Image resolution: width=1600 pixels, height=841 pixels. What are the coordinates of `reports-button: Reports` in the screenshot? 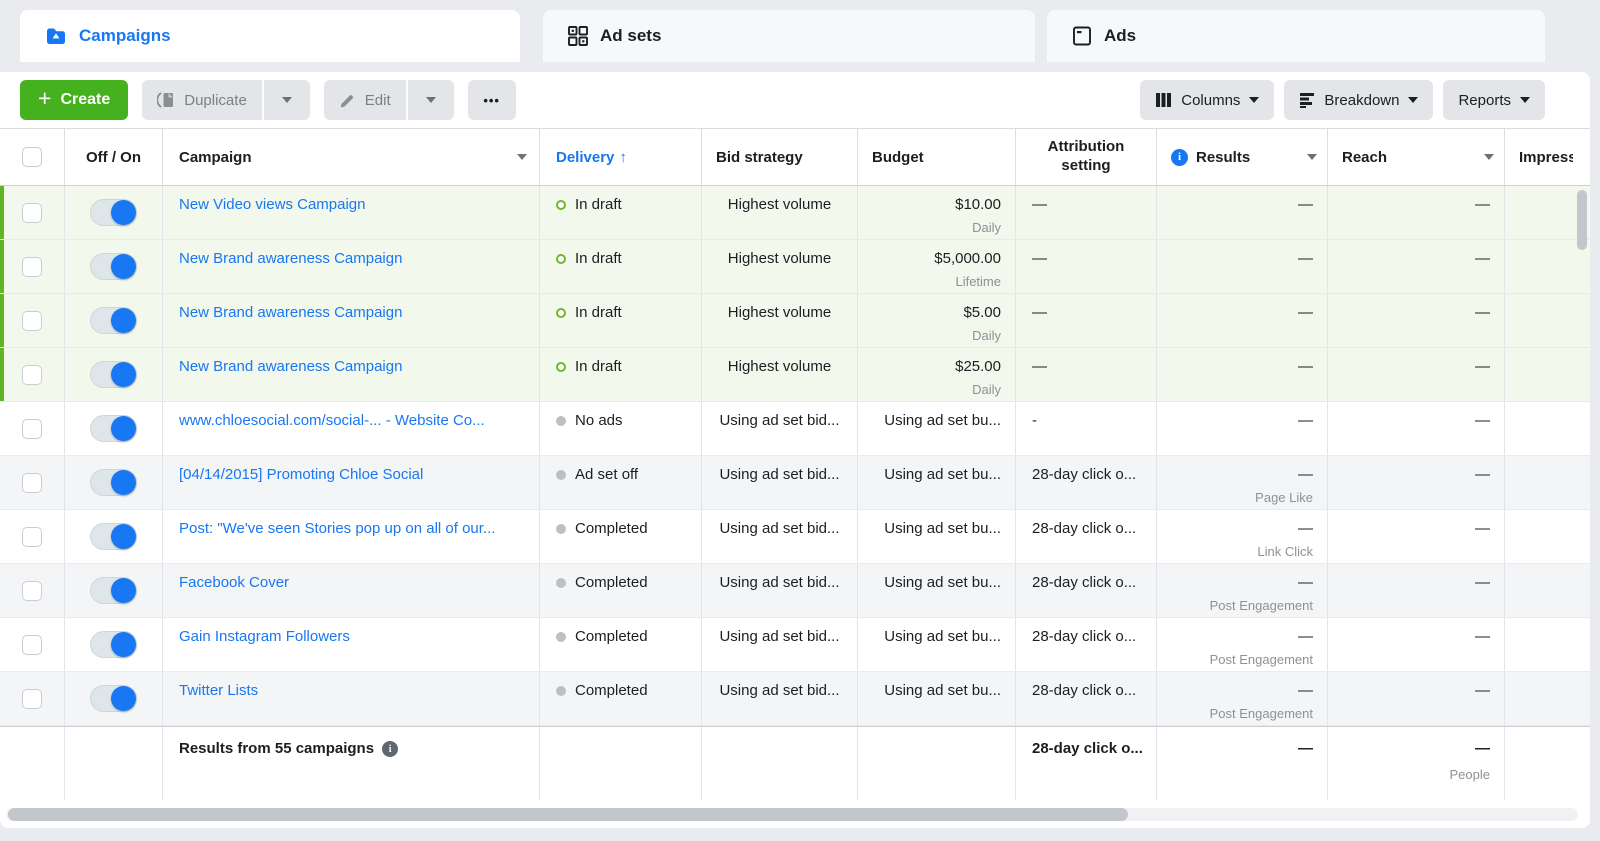 It's located at (1494, 100).